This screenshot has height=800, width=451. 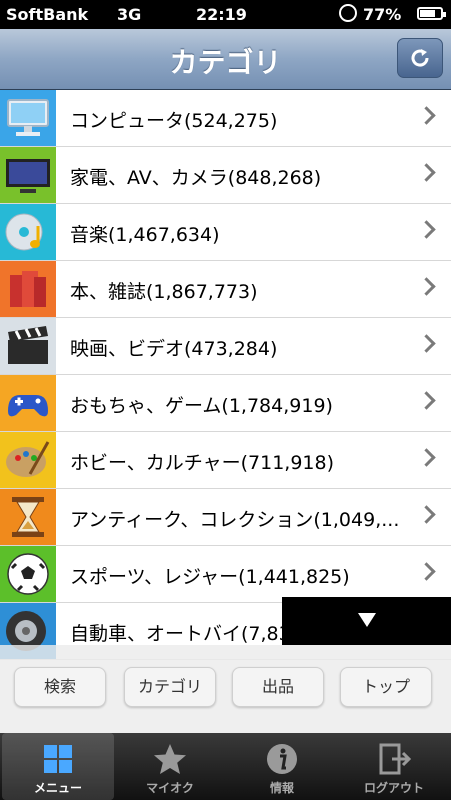 I want to click on palette-icon, so click(x=28, y=460).